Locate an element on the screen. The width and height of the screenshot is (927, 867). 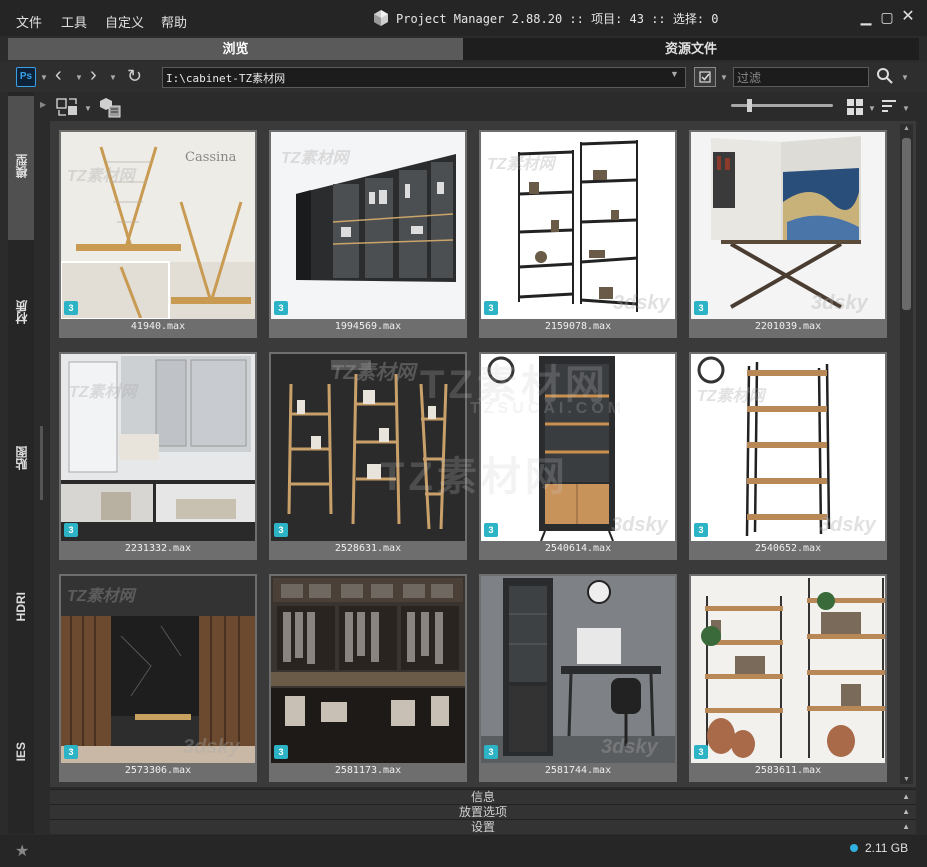
tab-asset-files: 资源文件 is located at coordinates (691, 49).